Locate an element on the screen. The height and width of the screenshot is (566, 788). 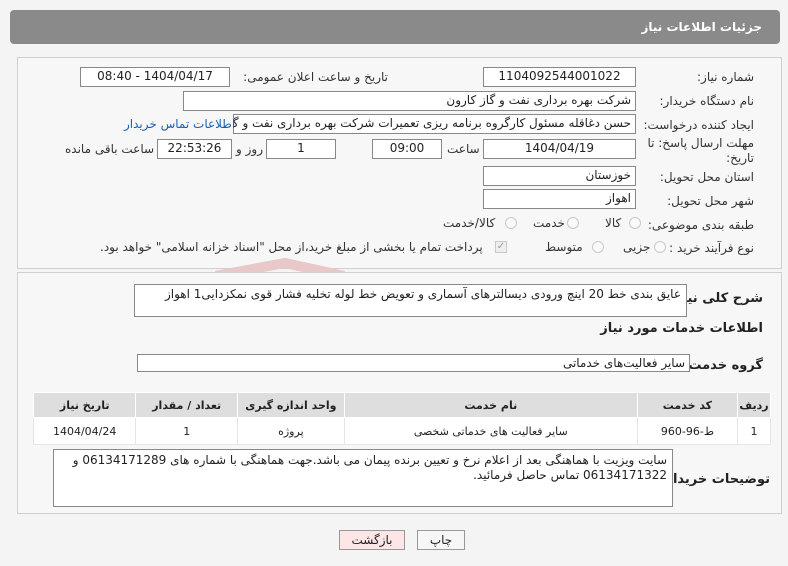
deadline-time-label: ساعت is located at coordinates (463, 149).